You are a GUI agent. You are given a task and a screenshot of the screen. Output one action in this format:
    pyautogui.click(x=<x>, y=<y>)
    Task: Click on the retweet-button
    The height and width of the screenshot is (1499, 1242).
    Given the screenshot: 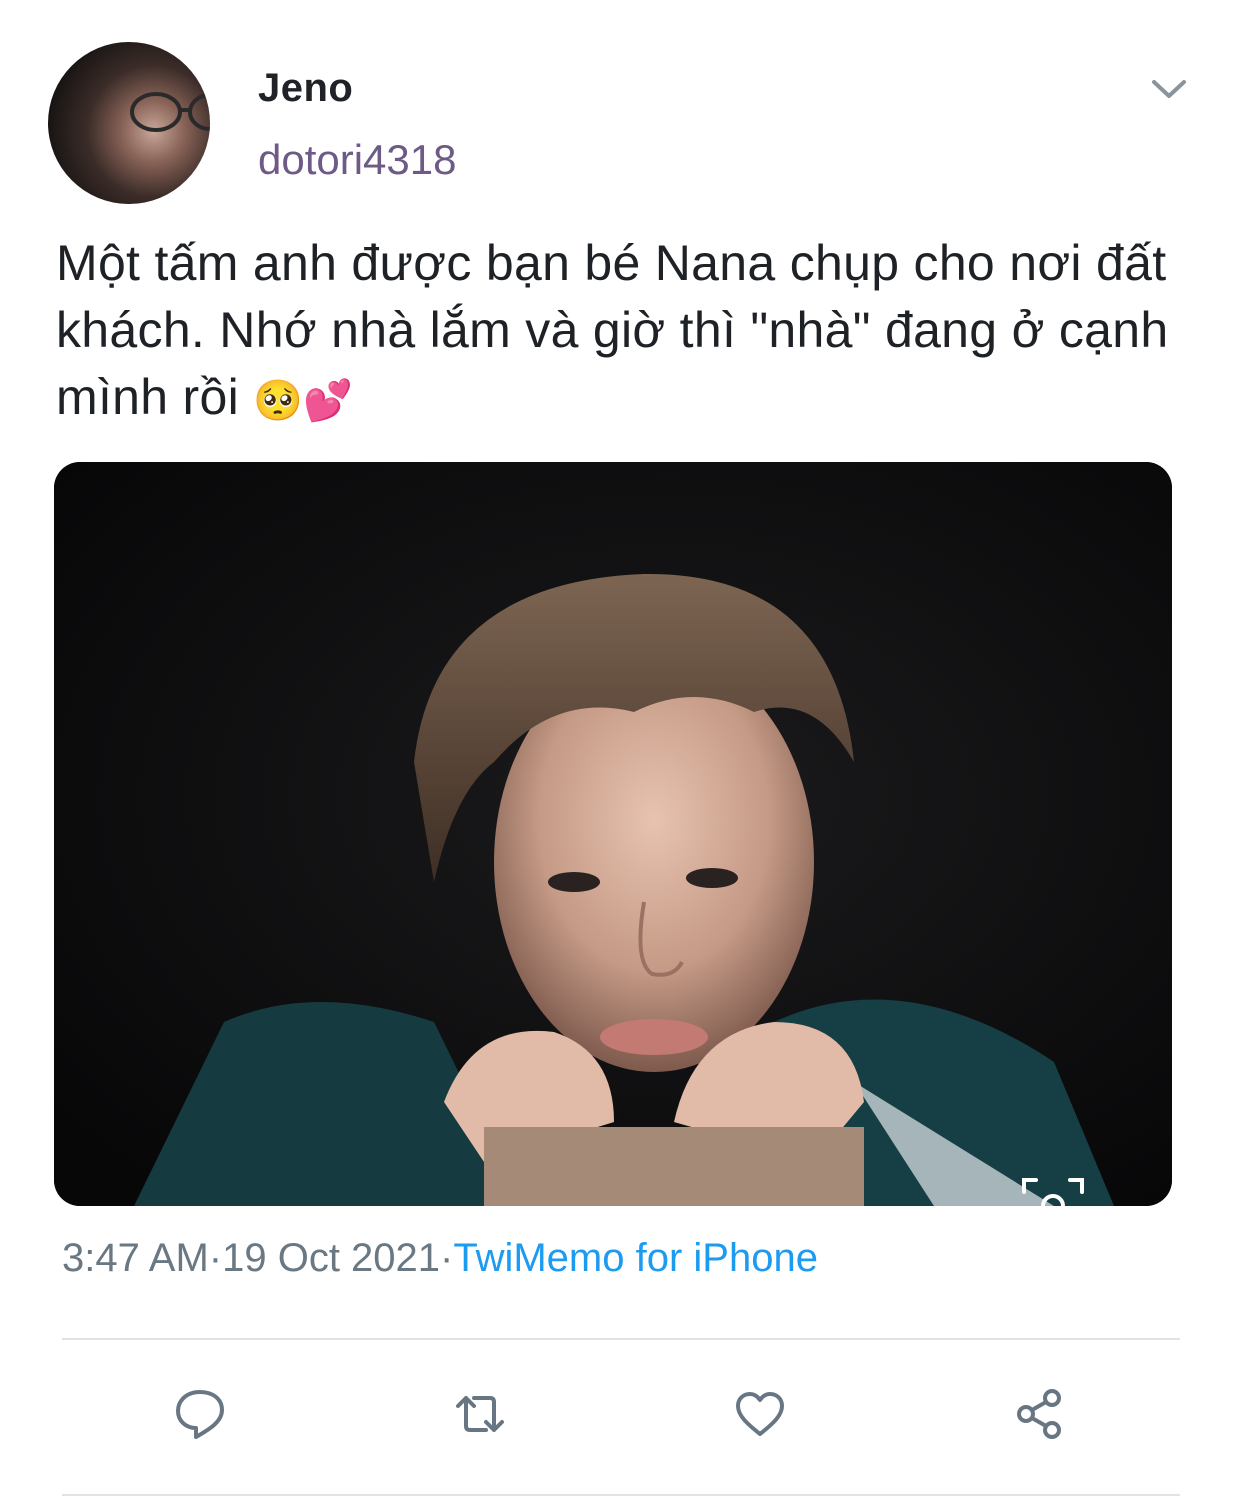 What is the action you would take?
    pyautogui.click(x=480, y=1414)
    